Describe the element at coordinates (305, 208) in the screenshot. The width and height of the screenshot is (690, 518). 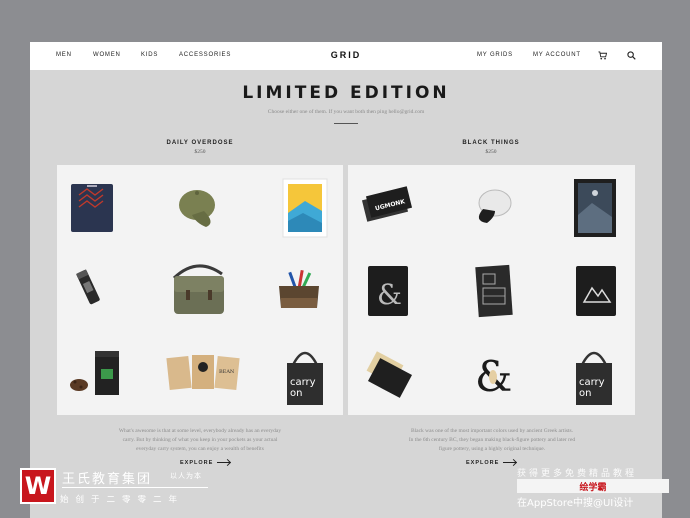
I see `frame-print-image` at that location.